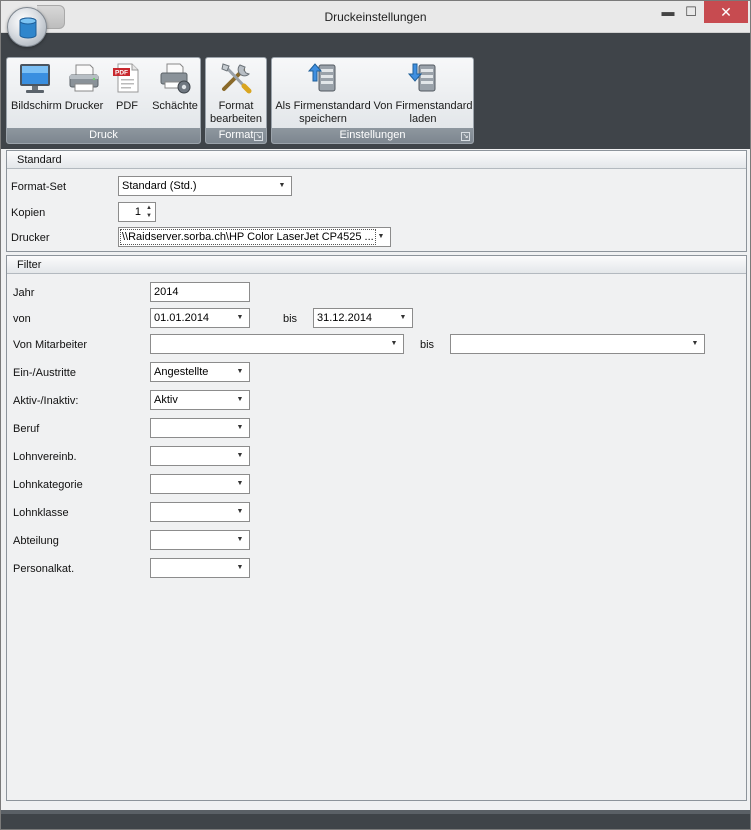 The width and height of the screenshot is (751, 830). I want to click on mitarbeiter-label: Von Mitarbeiter, so click(50, 345).